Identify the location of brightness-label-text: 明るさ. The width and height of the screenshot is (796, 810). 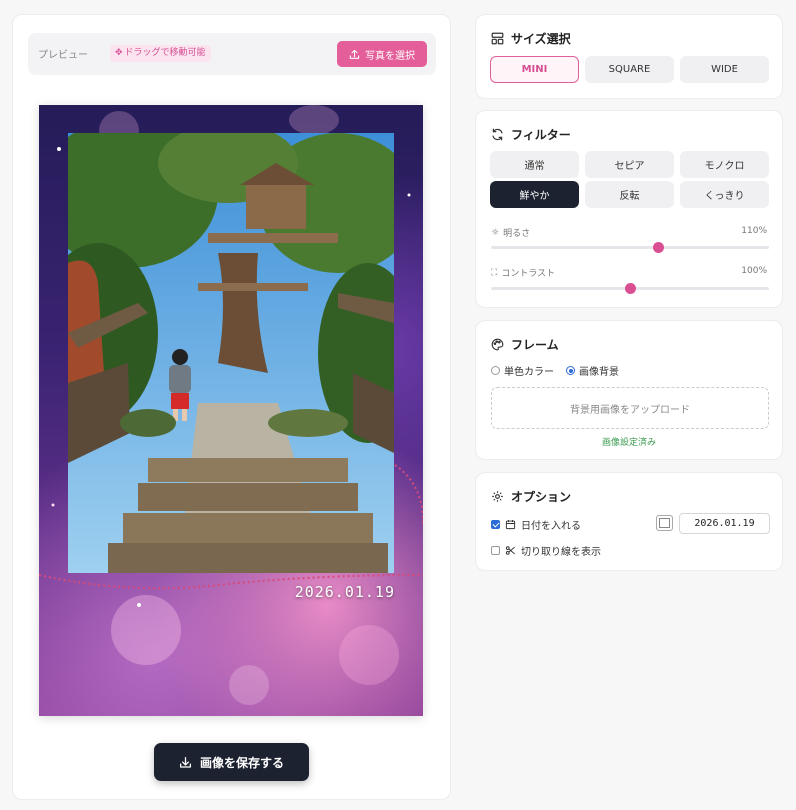
(517, 234).